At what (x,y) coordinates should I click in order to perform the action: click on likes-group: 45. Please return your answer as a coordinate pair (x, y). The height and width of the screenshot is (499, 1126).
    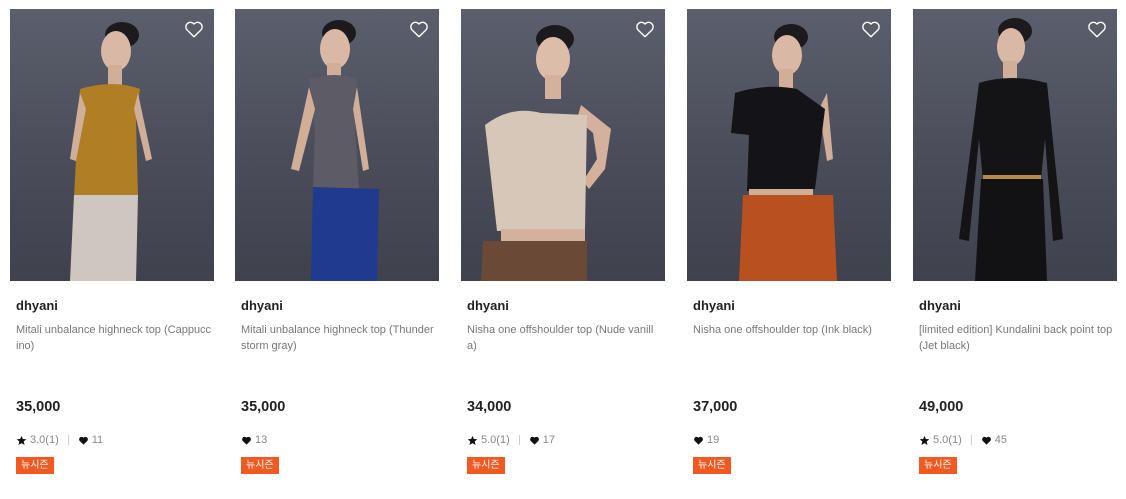
    Looking at the image, I should click on (994, 440).